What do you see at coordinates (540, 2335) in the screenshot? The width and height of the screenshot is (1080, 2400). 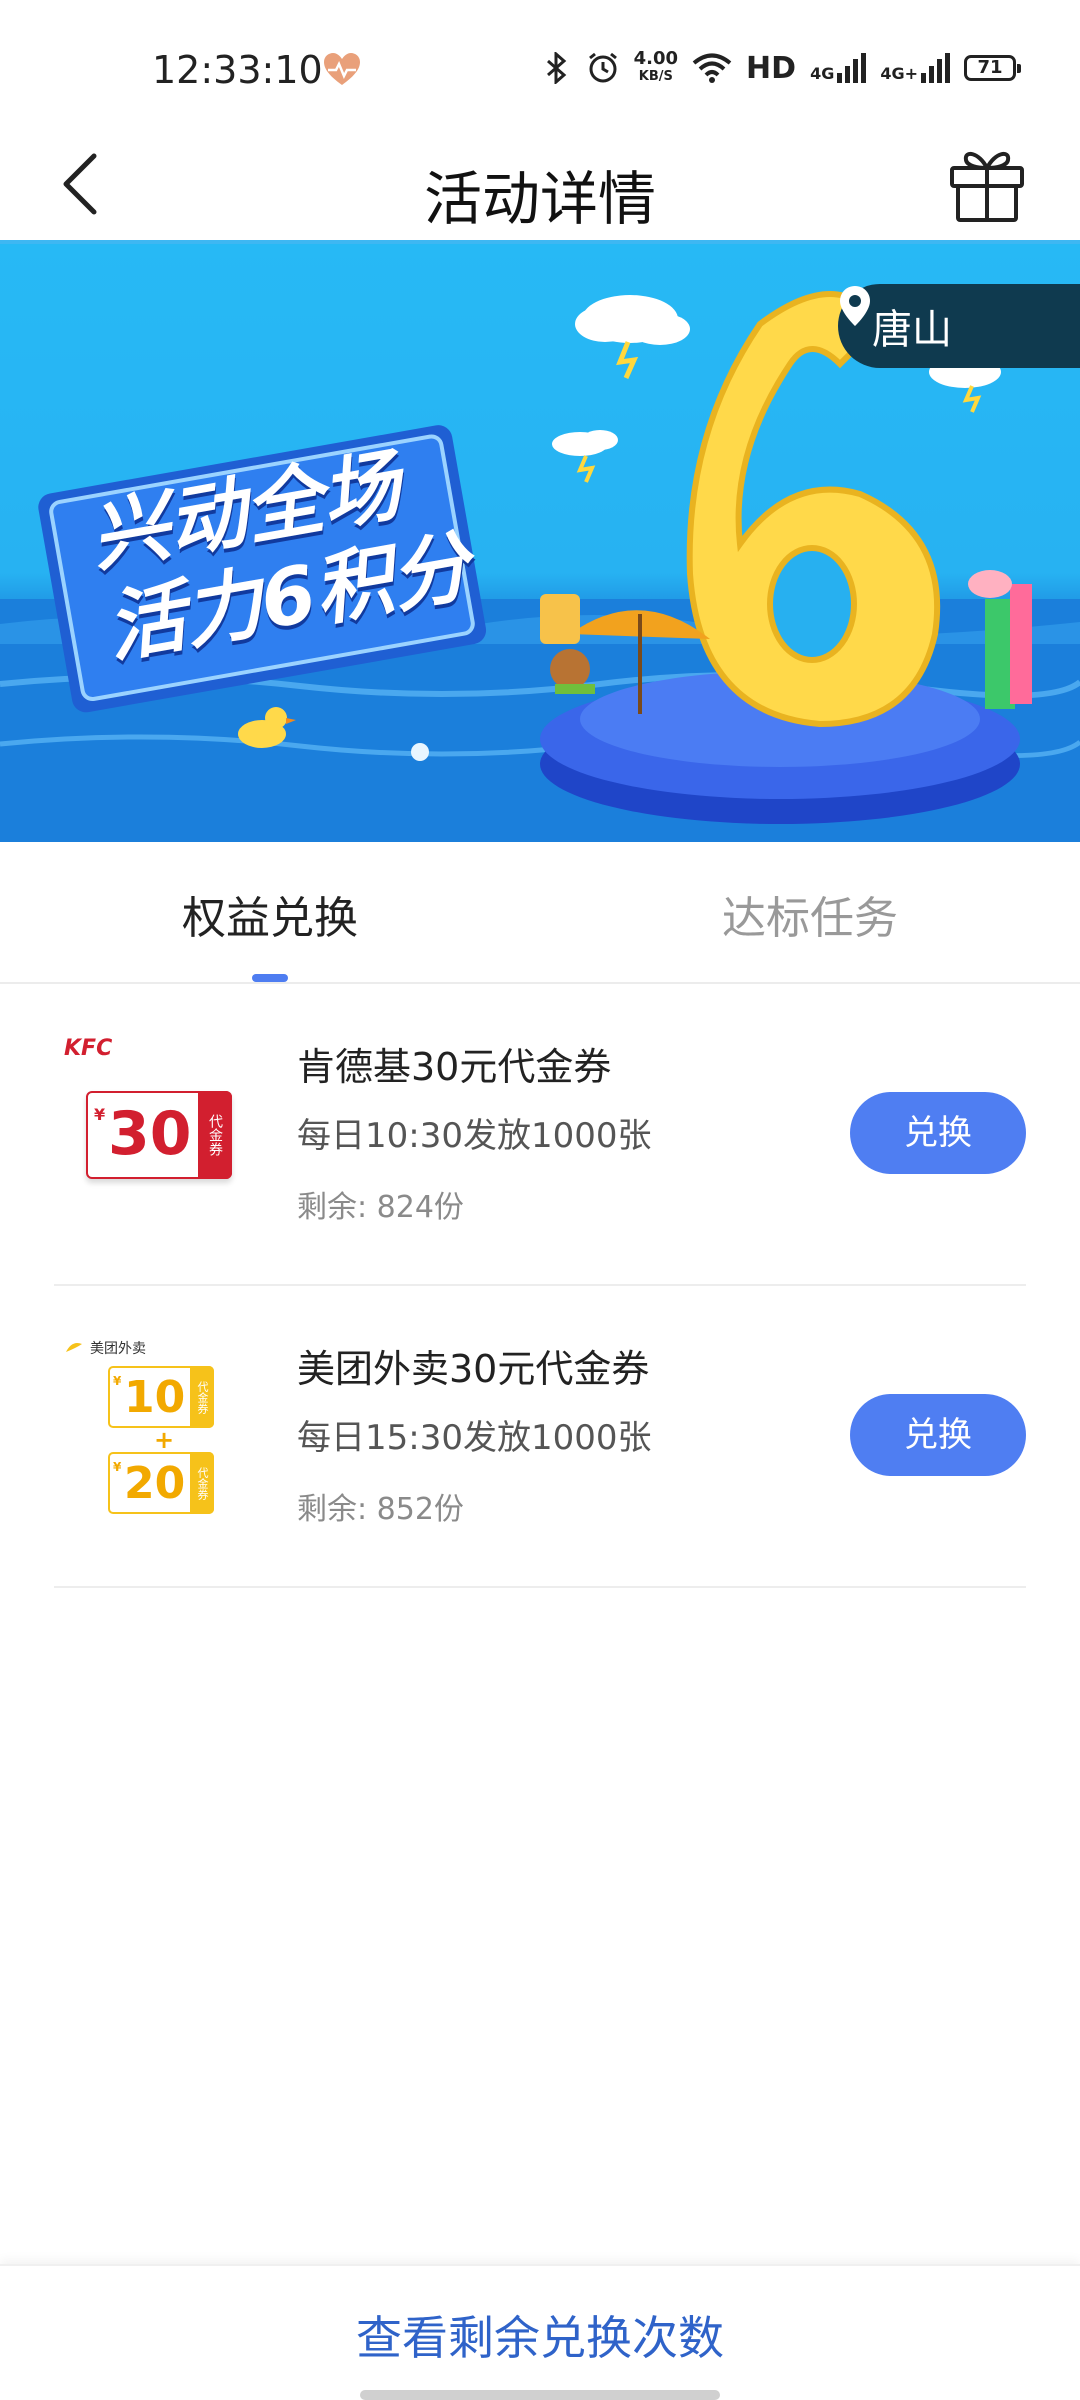 I see `view-remaining-exchanges-link: 查看剩余兑换次数` at bounding box center [540, 2335].